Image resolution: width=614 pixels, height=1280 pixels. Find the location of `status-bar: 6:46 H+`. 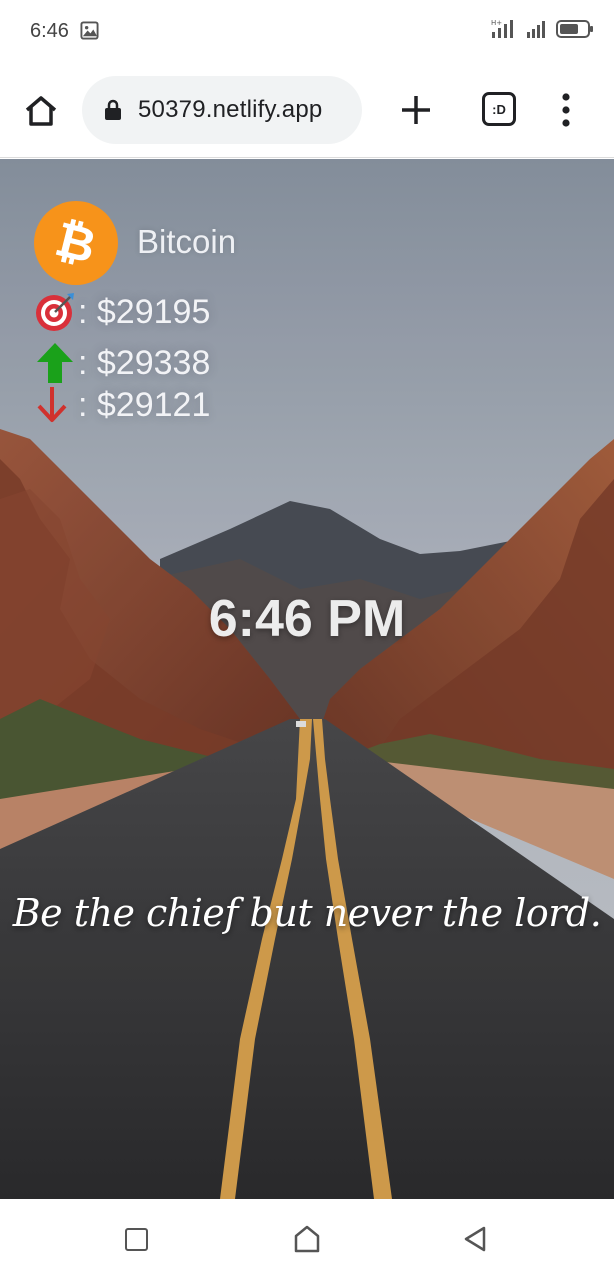

status-bar: 6:46 H+ is located at coordinates (307, 31).